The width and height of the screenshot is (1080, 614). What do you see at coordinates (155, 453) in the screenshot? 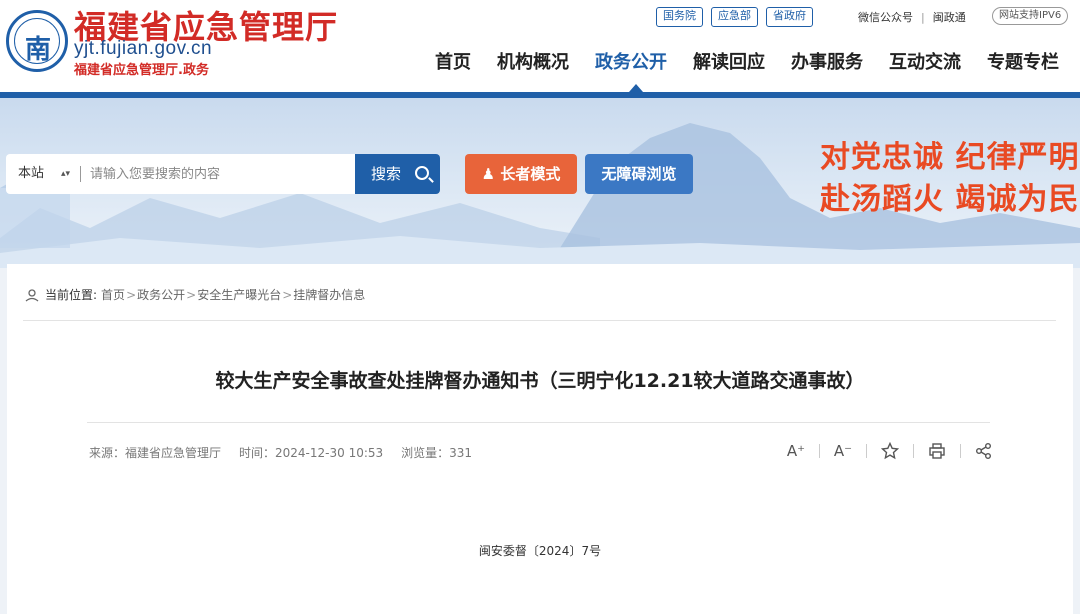
I see `article-source: 来源：福建省应急管理厅` at bounding box center [155, 453].